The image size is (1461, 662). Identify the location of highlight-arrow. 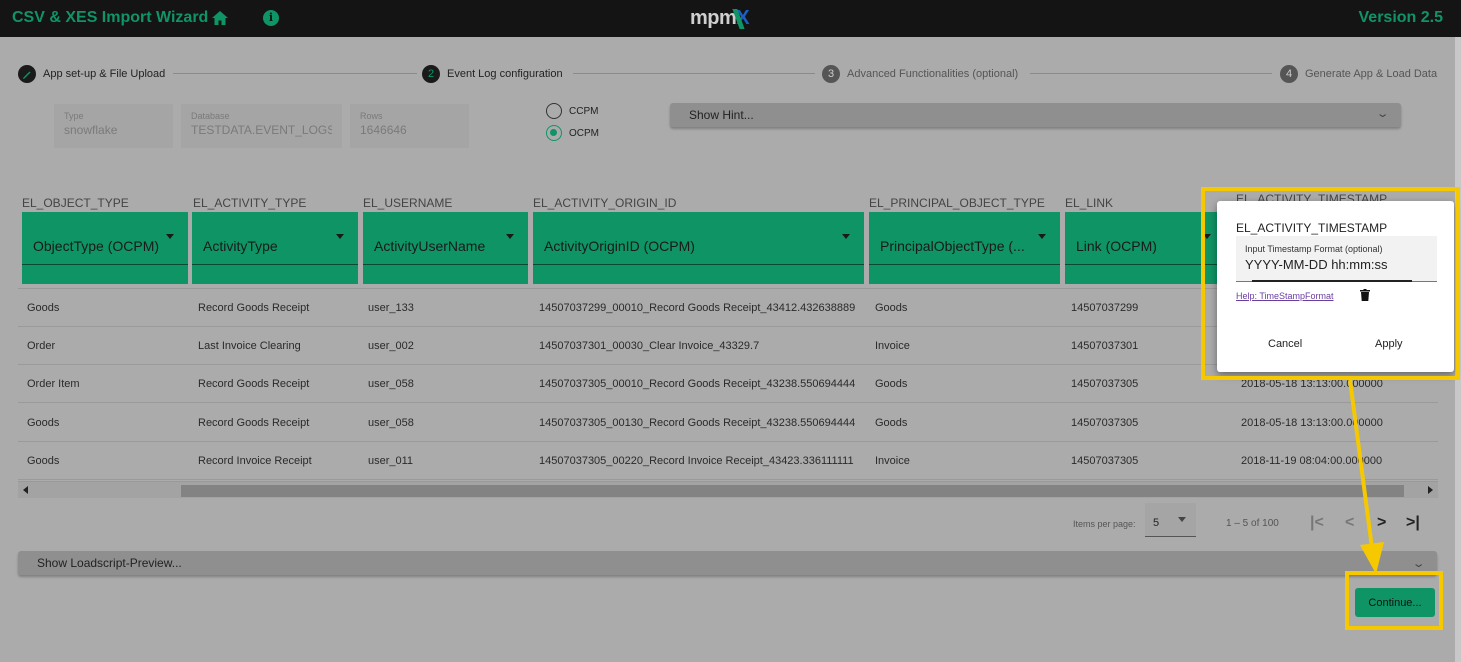
(1366, 476).